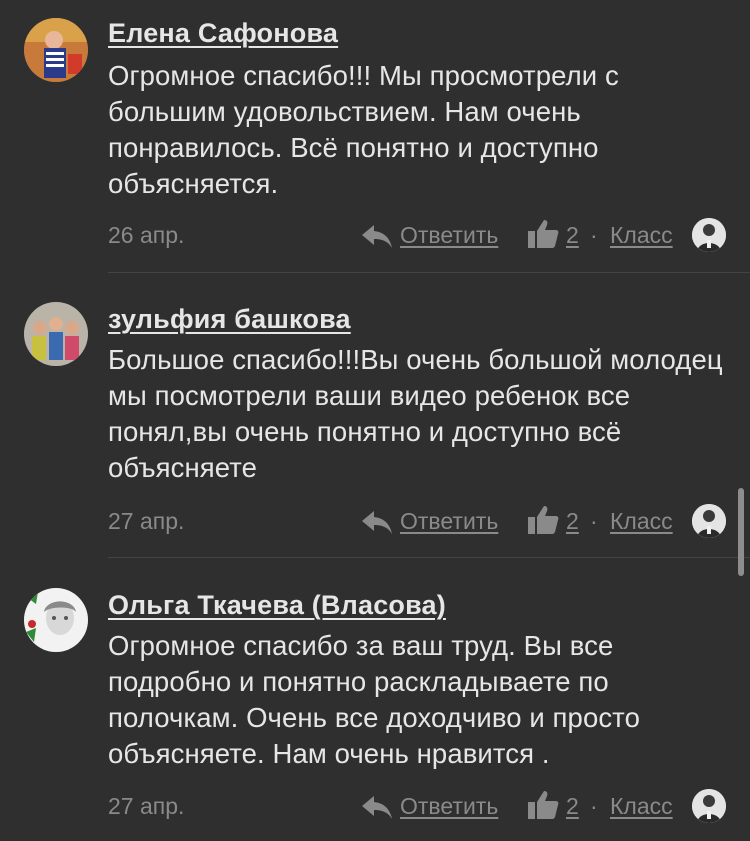 The width and height of the screenshot is (750, 841). What do you see at coordinates (277, 605) in the screenshot?
I see `comment-author: Ольга Ткачева (Власова)` at bounding box center [277, 605].